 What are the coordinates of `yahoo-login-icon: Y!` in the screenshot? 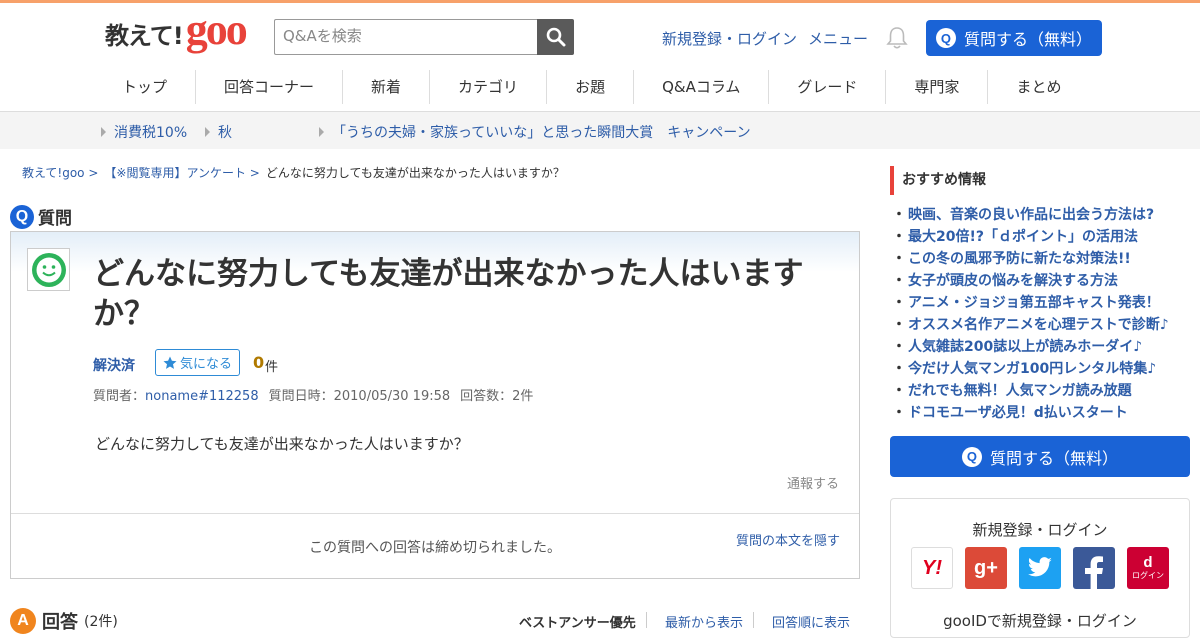 It's located at (932, 568).